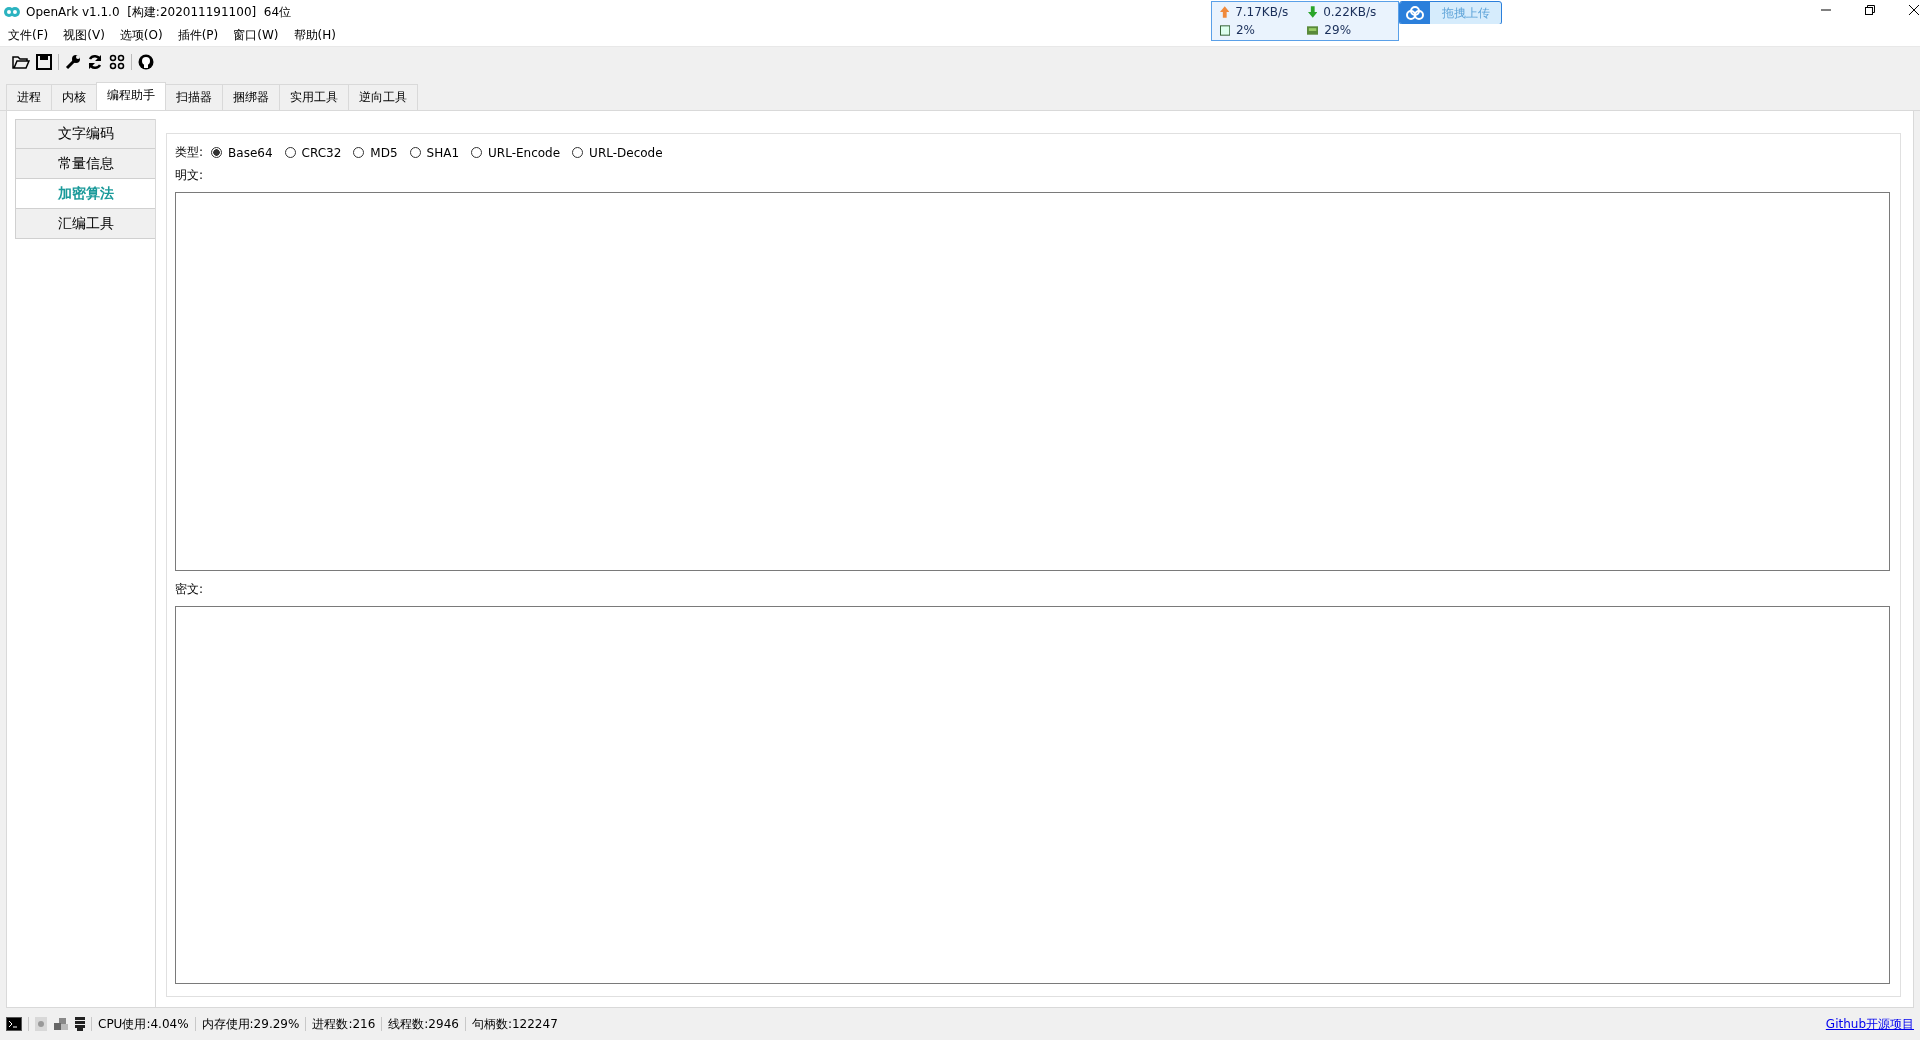 The height and width of the screenshot is (1040, 1920). What do you see at coordinates (84, 35) in the screenshot?
I see `menu-item: 视图(V)` at bounding box center [84, 35].